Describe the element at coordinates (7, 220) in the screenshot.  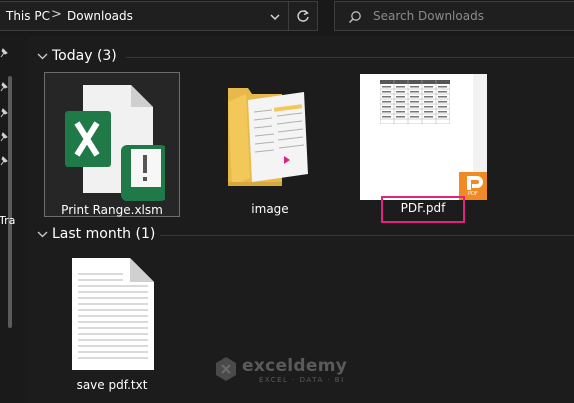
I see `nav-item-partial-label: Tra` at that location.